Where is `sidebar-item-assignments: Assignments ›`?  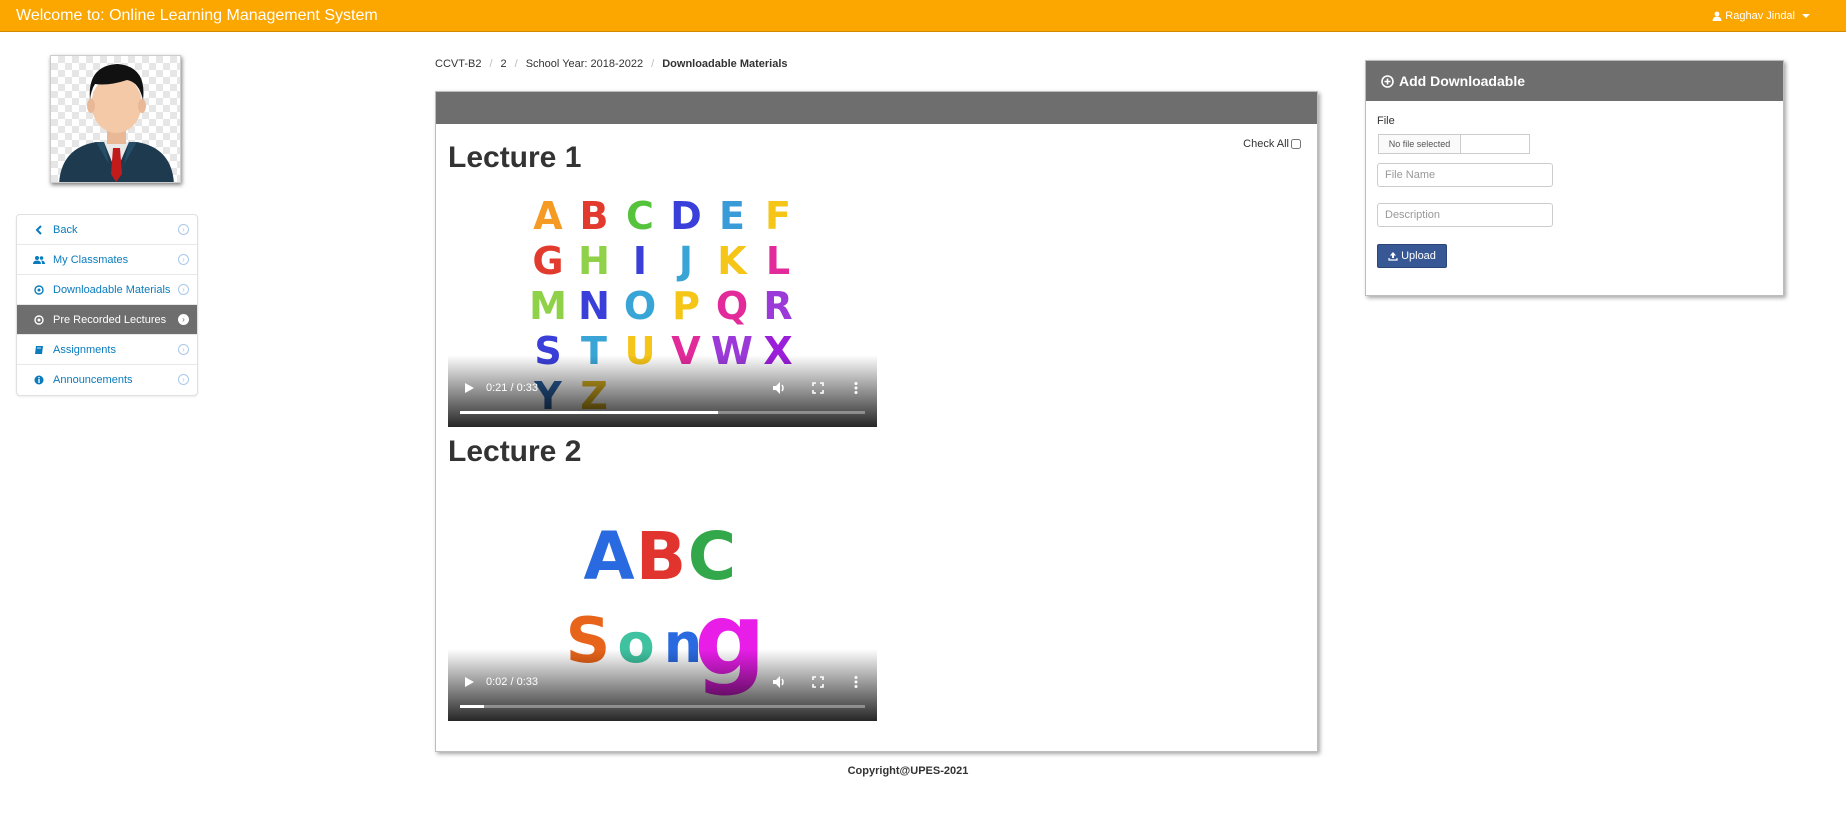 sidebar-item-assignments: Assignments › is located at coordinates (107, 350).